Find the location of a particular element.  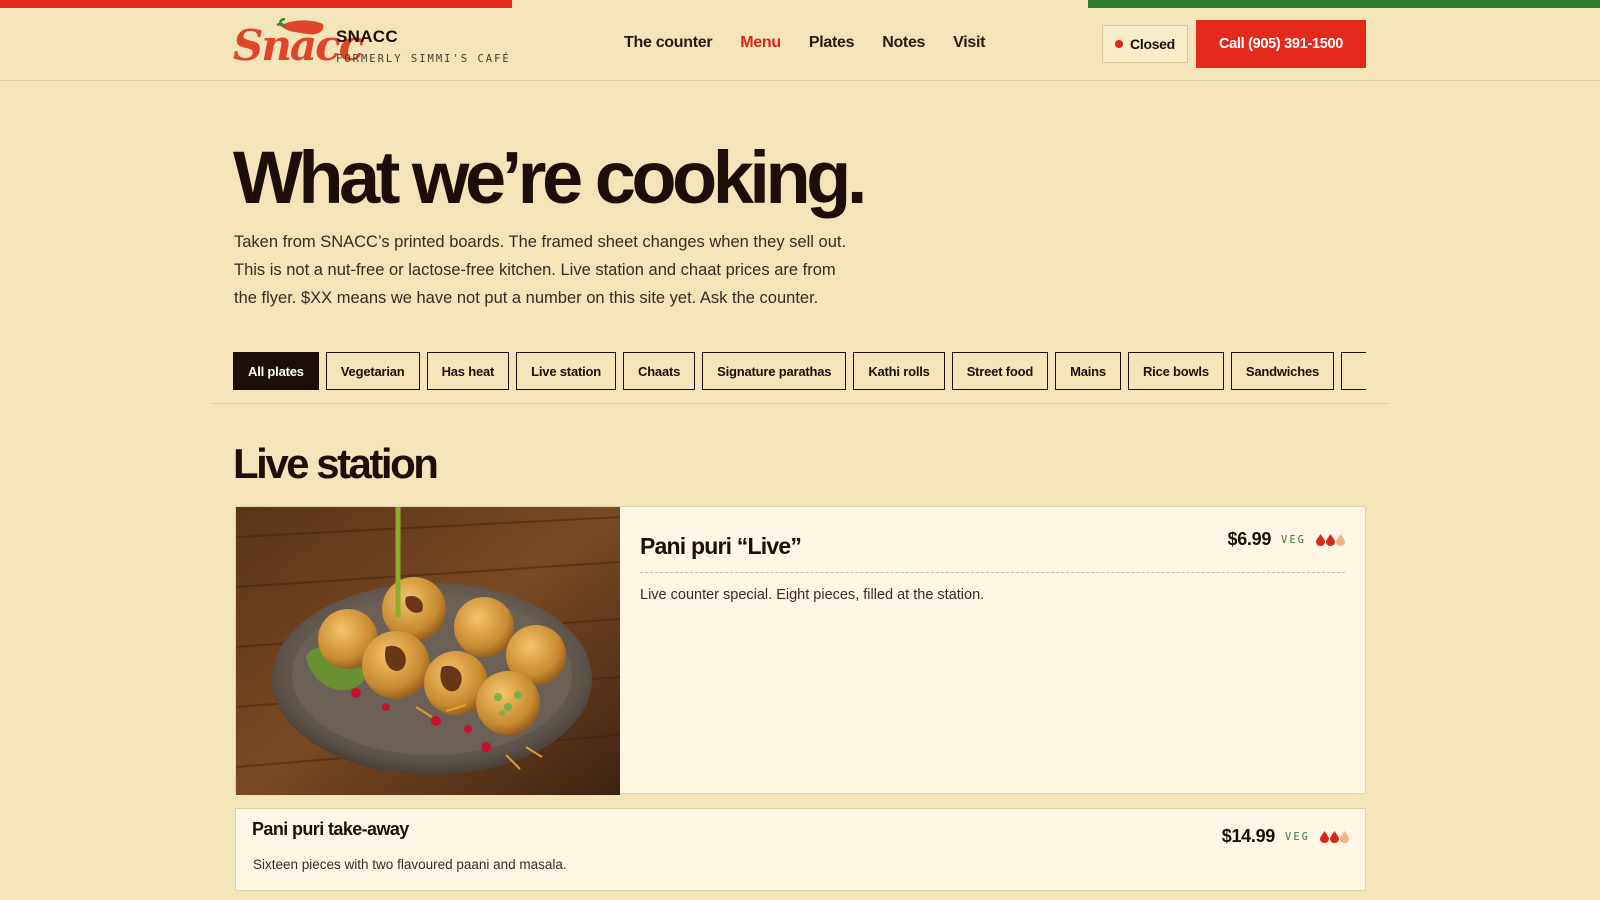

filter-chip-has-heat: Has heat is located at coordinates (468, 371).